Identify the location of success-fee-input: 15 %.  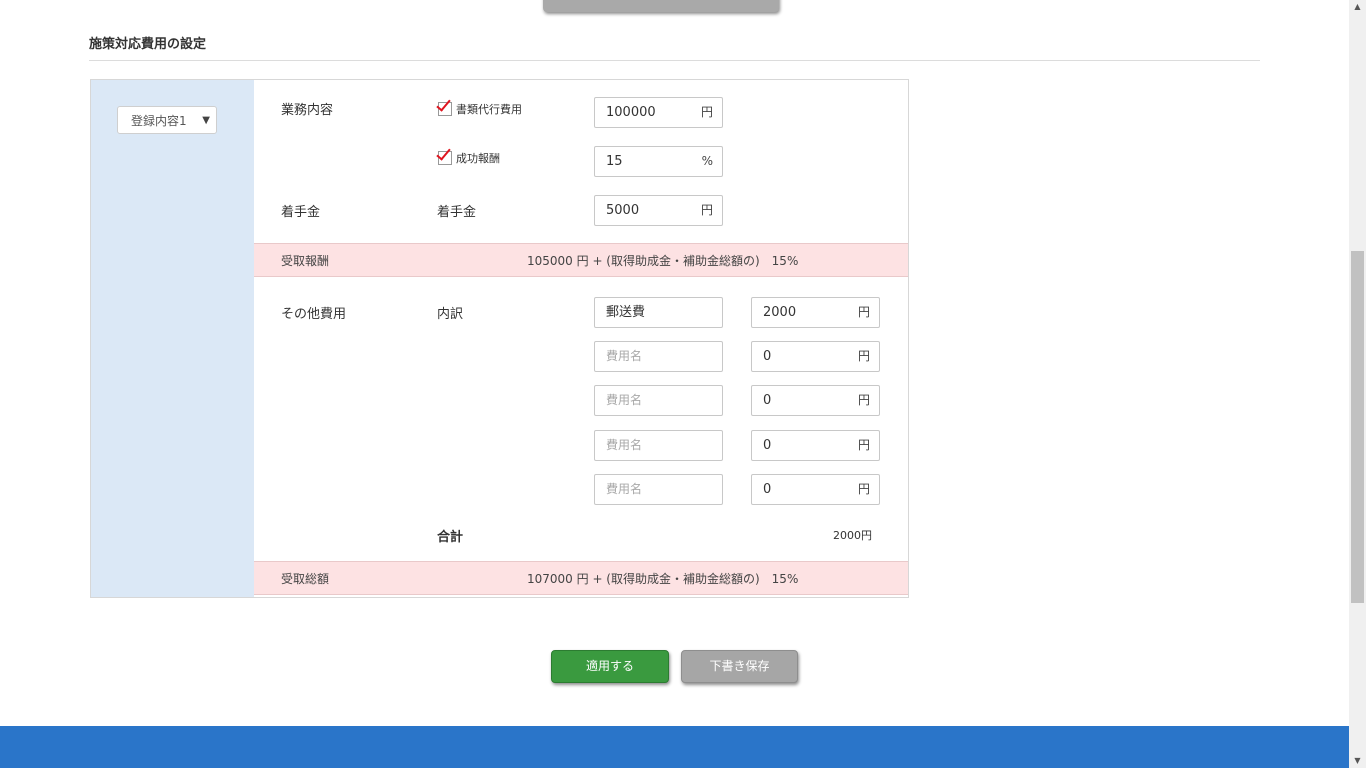
(658, 161).